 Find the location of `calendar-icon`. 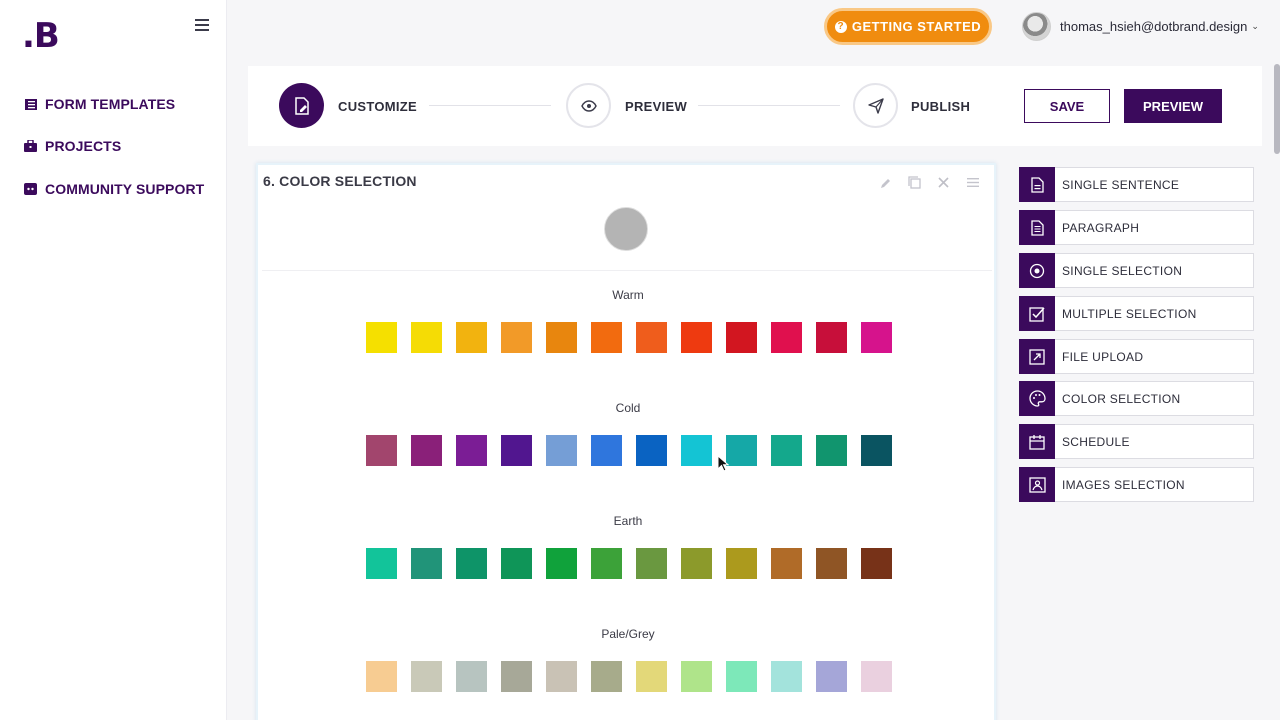

calendar-icon is located at coordinates (1037, 441).